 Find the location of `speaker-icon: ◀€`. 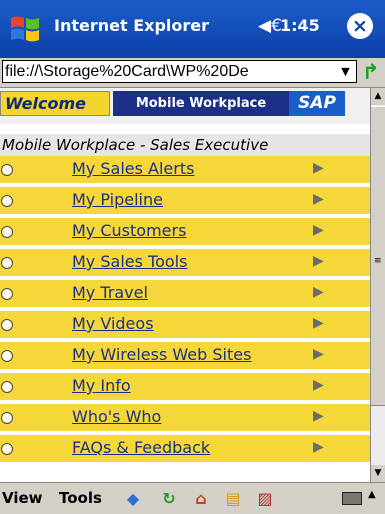

speaker-icon: ◀€ is located at coordinates (270, 26).